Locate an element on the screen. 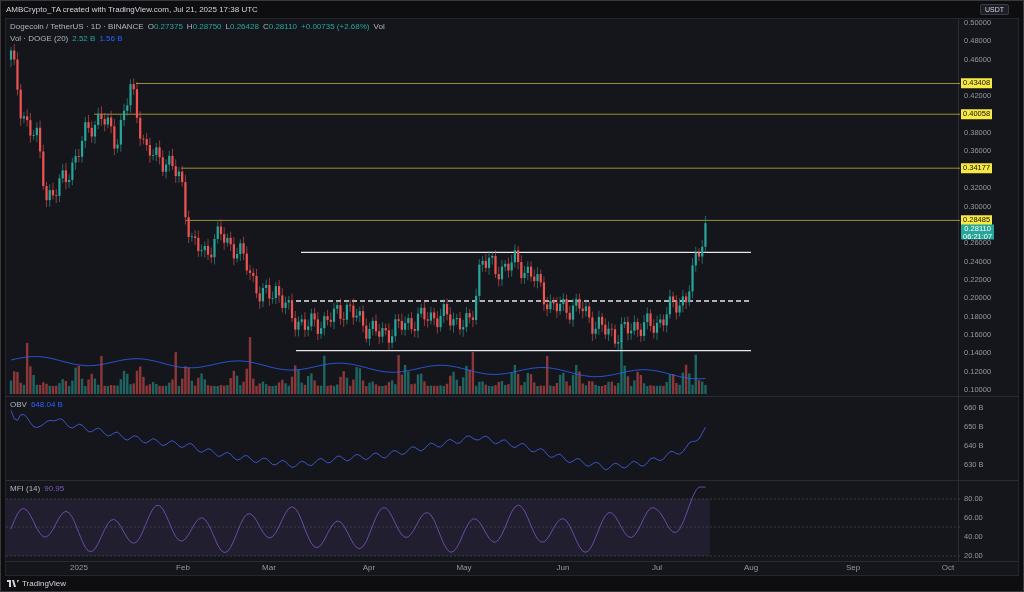  volume-value: 2.52 B is located at coordinates (84, 38).